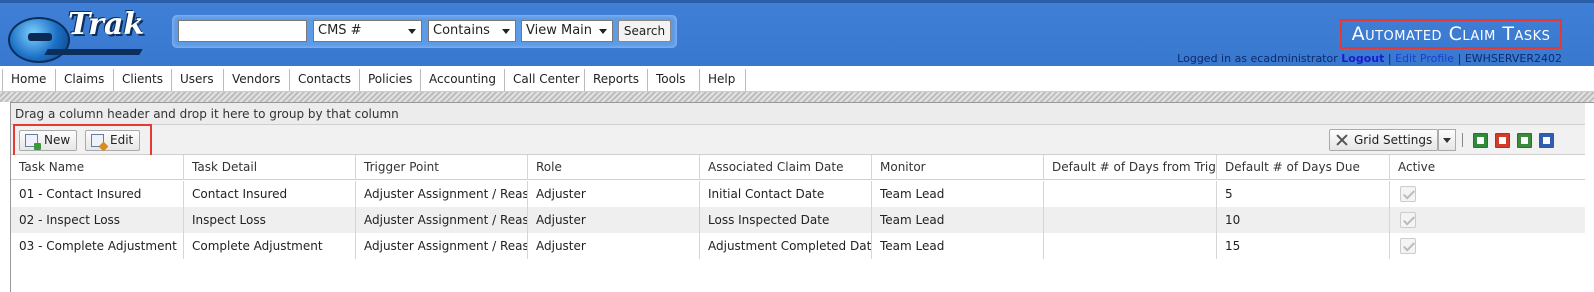 The height and width of the screenshot is (292, 1594). I want to click on cell-task-detail: Inspect Loss, so click(269, 220).